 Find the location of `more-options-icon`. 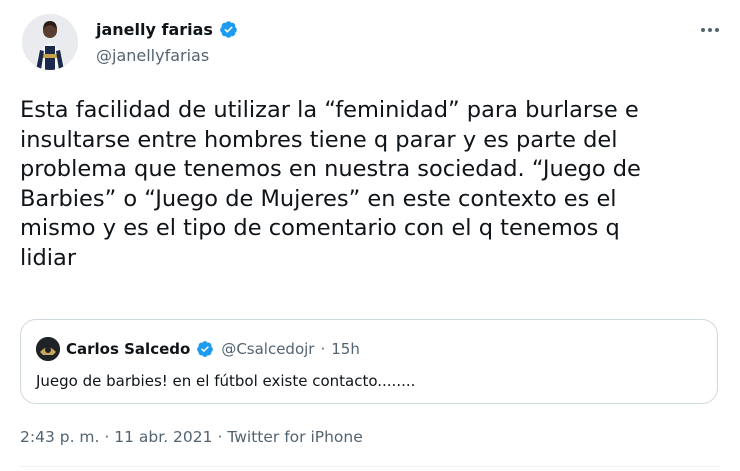

more-options-icon is located at coordinates (710, 30).